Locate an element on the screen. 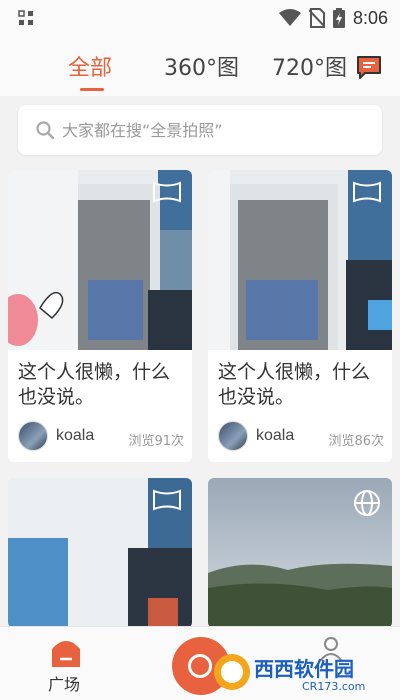  apps-icon is located at coordinates (25, 17).